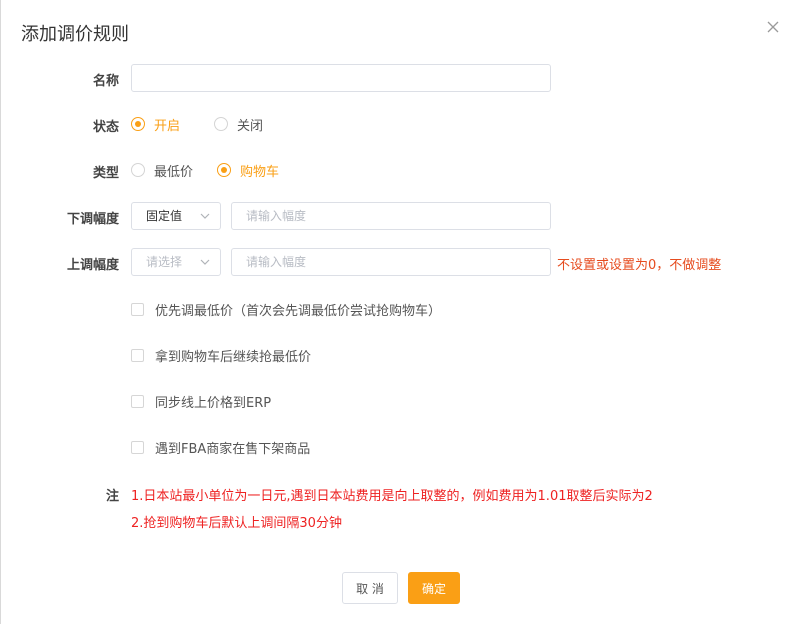  Describe the element at coordinates (391, 216) in the screenshot. I see `down-amount-input` at that location.